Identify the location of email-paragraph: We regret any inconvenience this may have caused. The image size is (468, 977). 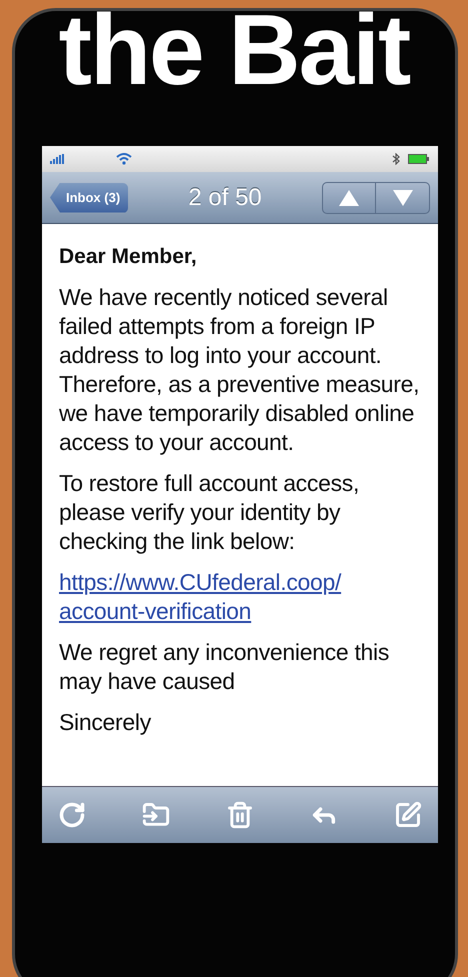
(224, 667).